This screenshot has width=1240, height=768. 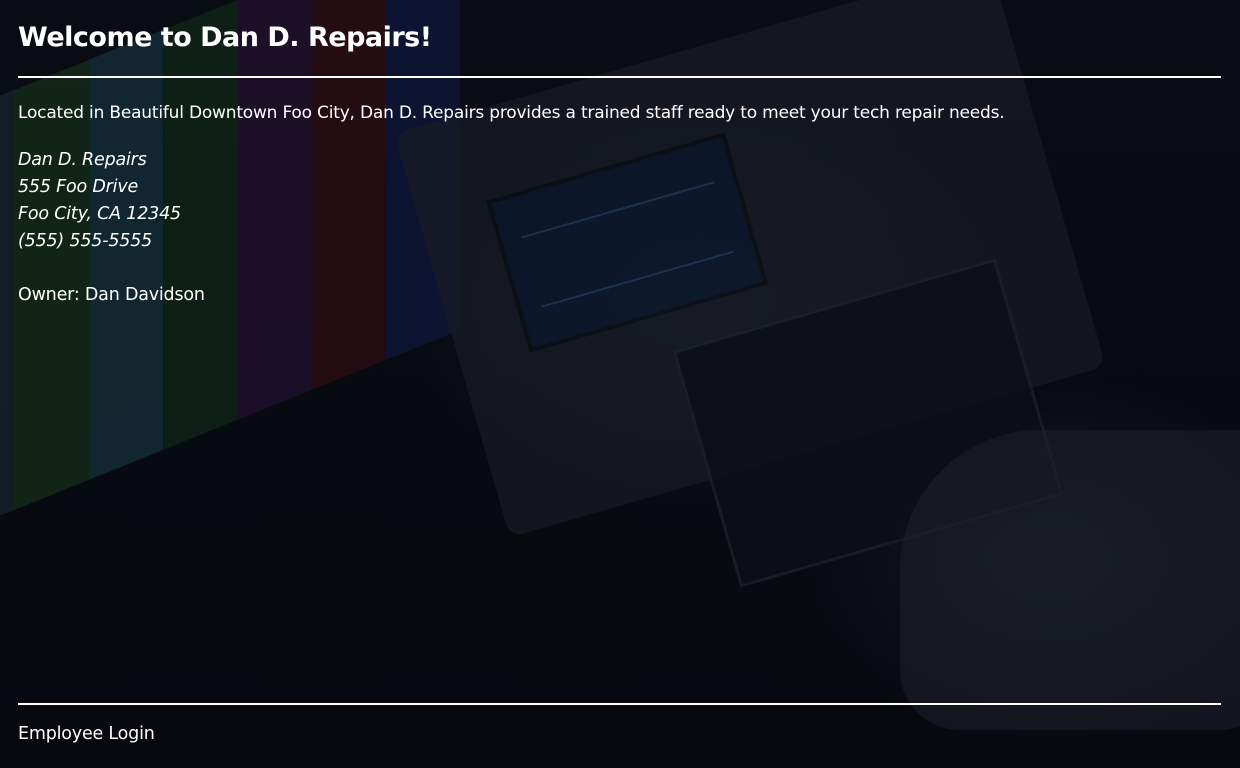 What do you see at coordinates (82, 160) in the screenshot?
I see `business-name: Dan D. Repairs` at bounding box center [82, 160].